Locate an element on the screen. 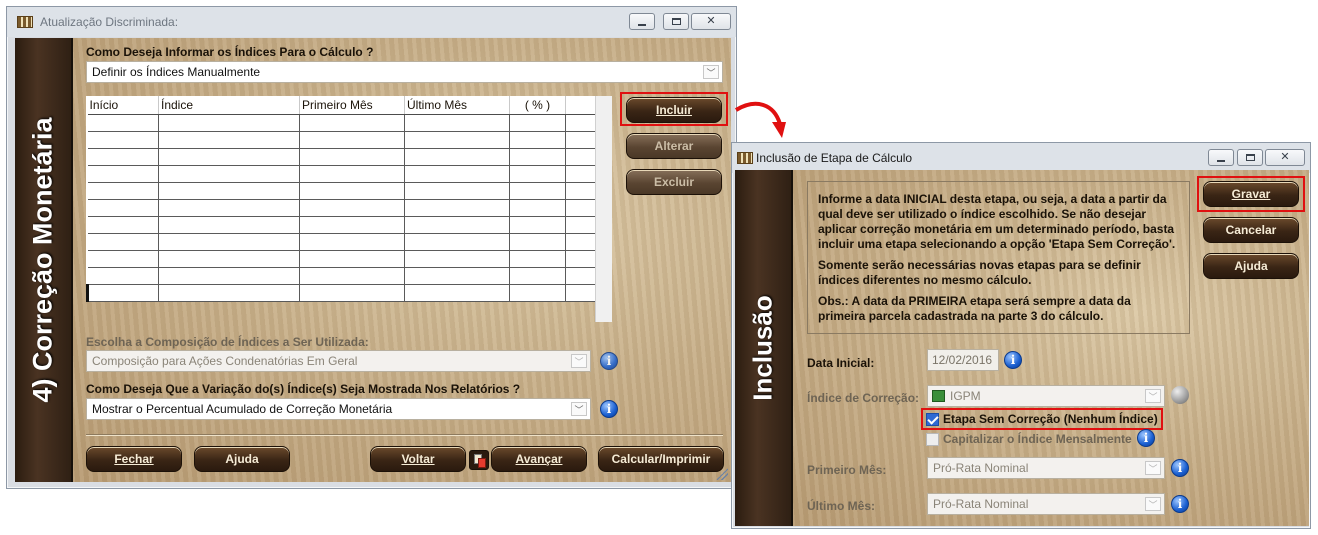 The width and height of the screenshot is (1318, 535). etapa-sem-correcao-label: Etapa Sem Correção (Nenhum Índice) is located at coordinates (1050, 419).